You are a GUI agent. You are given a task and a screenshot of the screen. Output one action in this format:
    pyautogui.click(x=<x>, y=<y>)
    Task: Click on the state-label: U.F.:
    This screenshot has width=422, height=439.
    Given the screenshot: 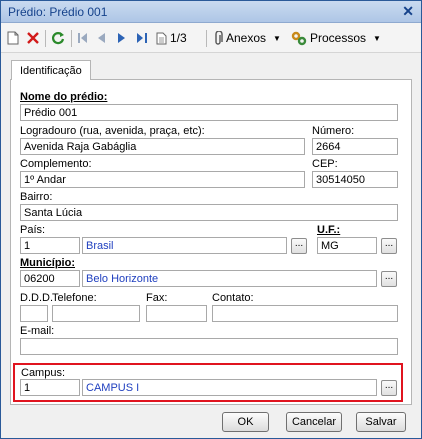 What is the action you would take?
    pyautogui.click(x=329, y=230)
    